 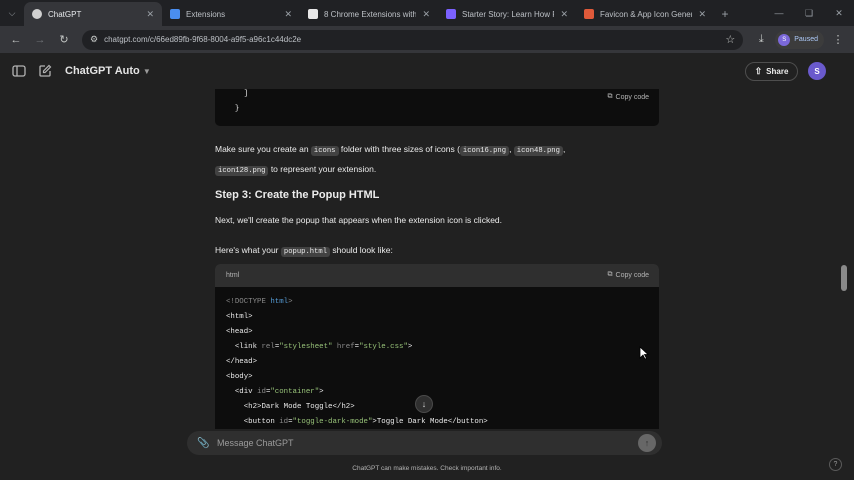 What do you see at coordinates (93, 14) in the screenshot?
I see `browser-tab-chatgpt: ChatGPT ✕` at bounding box center [93, 14].